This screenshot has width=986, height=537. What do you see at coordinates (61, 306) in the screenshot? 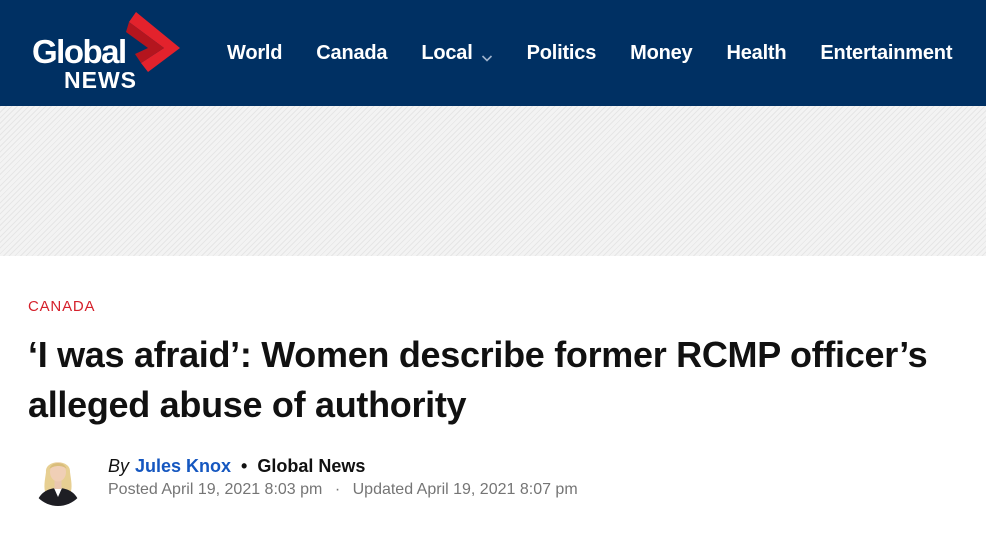
I see `article-category-link: CANADA` at bounding box center [61, 306].